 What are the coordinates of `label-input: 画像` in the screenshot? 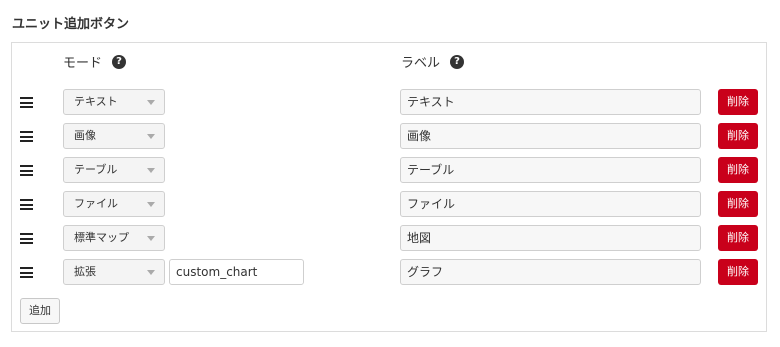 It's located at (550, 136).